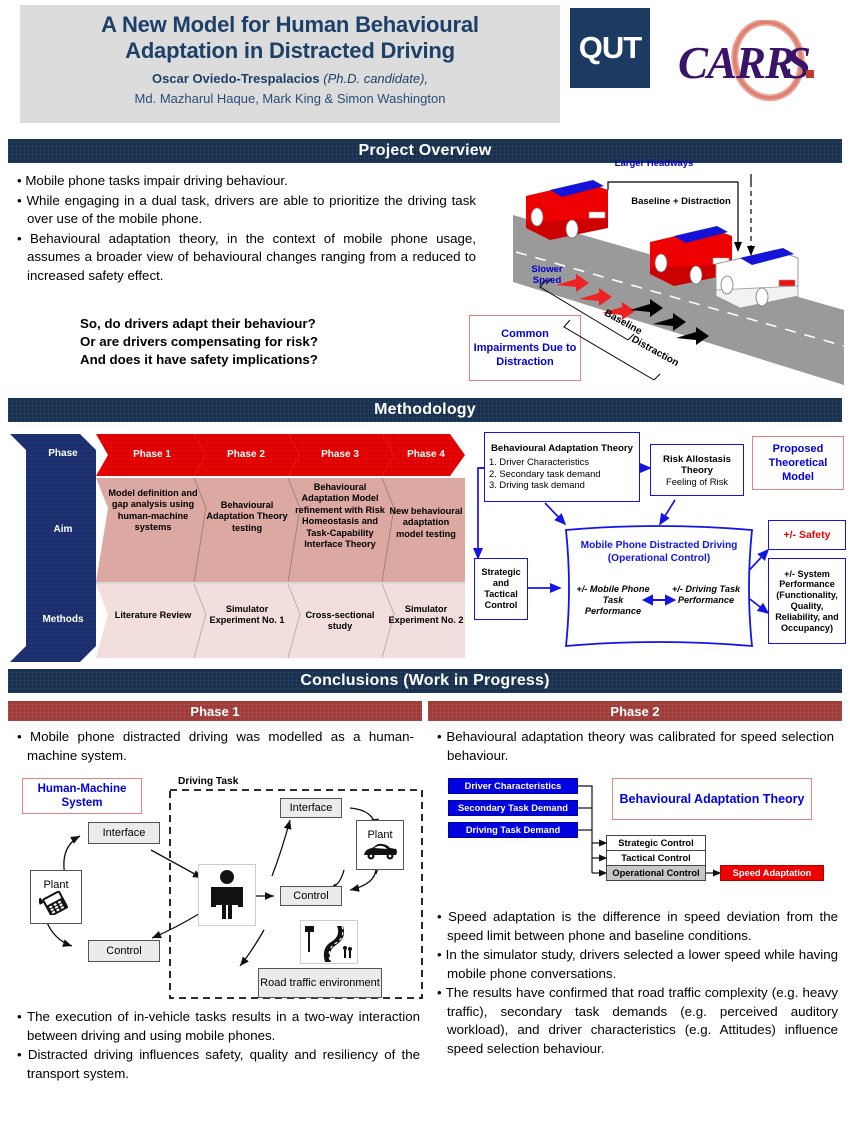  Describe the element at coordinates (513, 830) in the screenshot. I see `bat-input-driving-task-demand: Driving Task Demand` at that location.